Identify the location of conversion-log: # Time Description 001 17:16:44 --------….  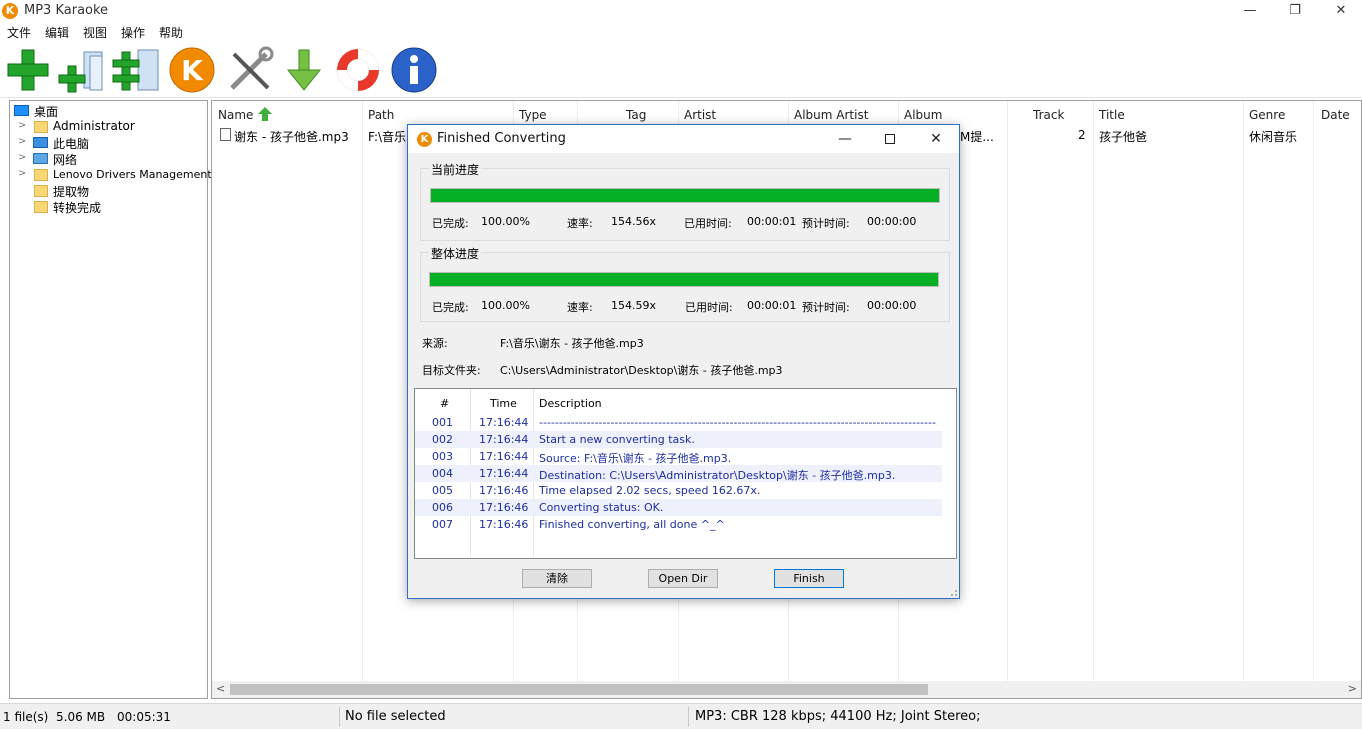
(685, 473).